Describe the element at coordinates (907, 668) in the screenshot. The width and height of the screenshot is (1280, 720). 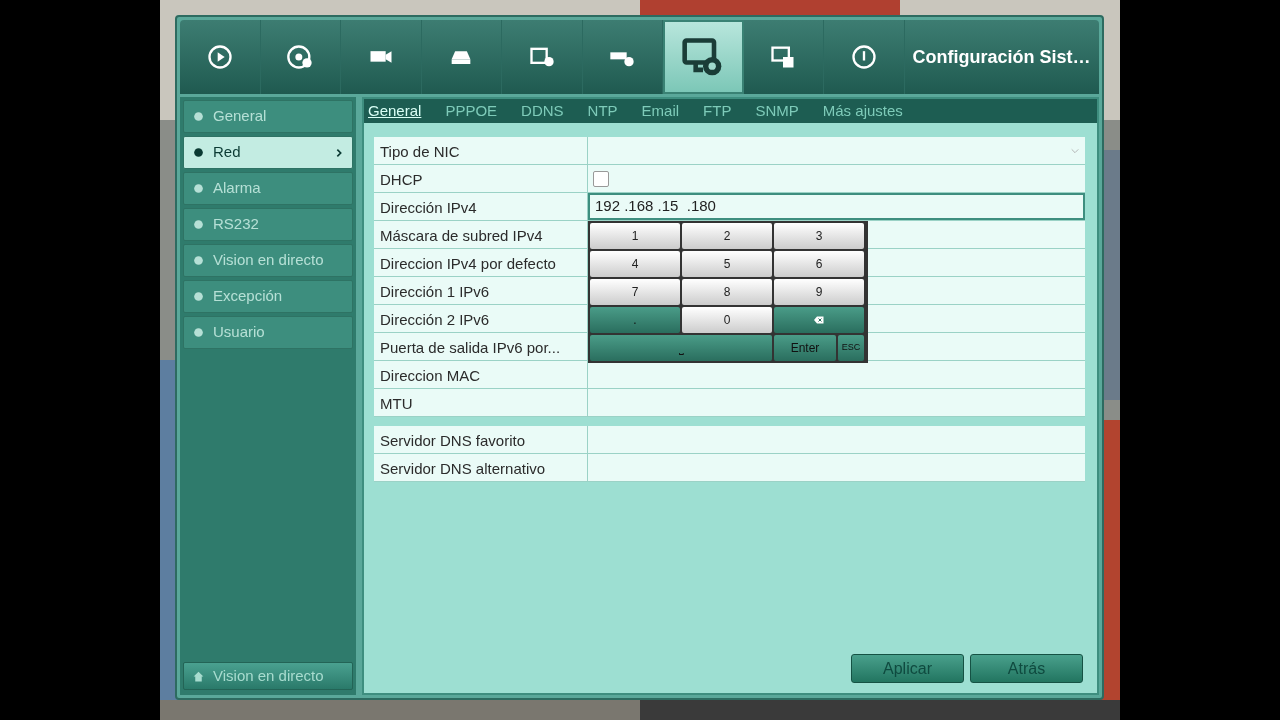
I see `action-button: Aplicar` at that location.